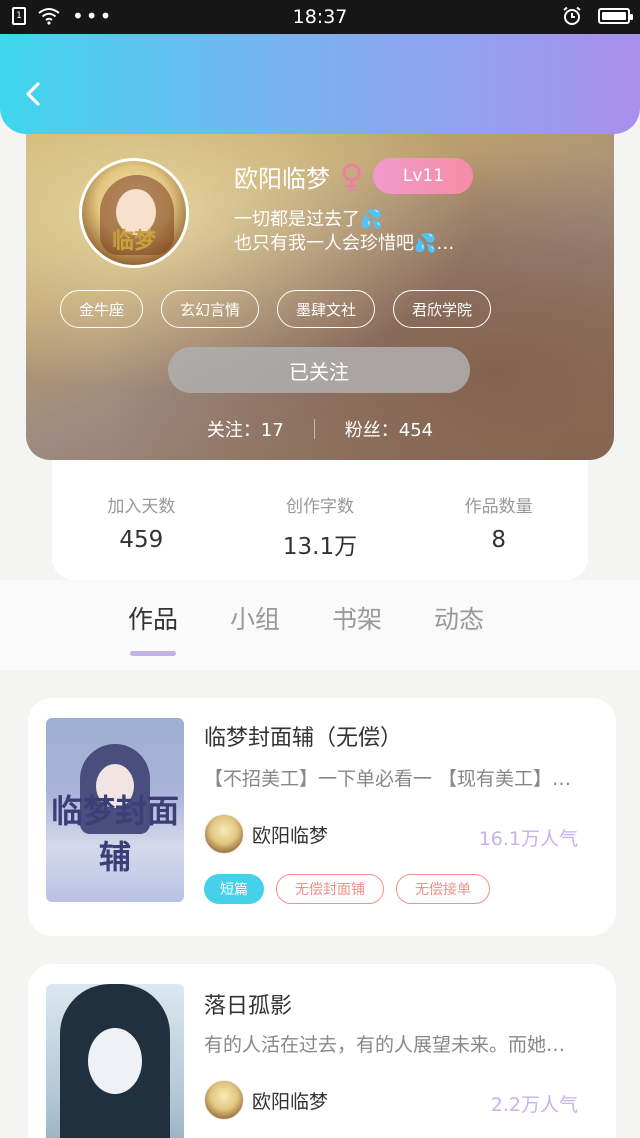  What do you see at coordinates (326, 309) in the screenshot?
I see `profile-tag: 墨肆文社` at bounding box center [326, 309].